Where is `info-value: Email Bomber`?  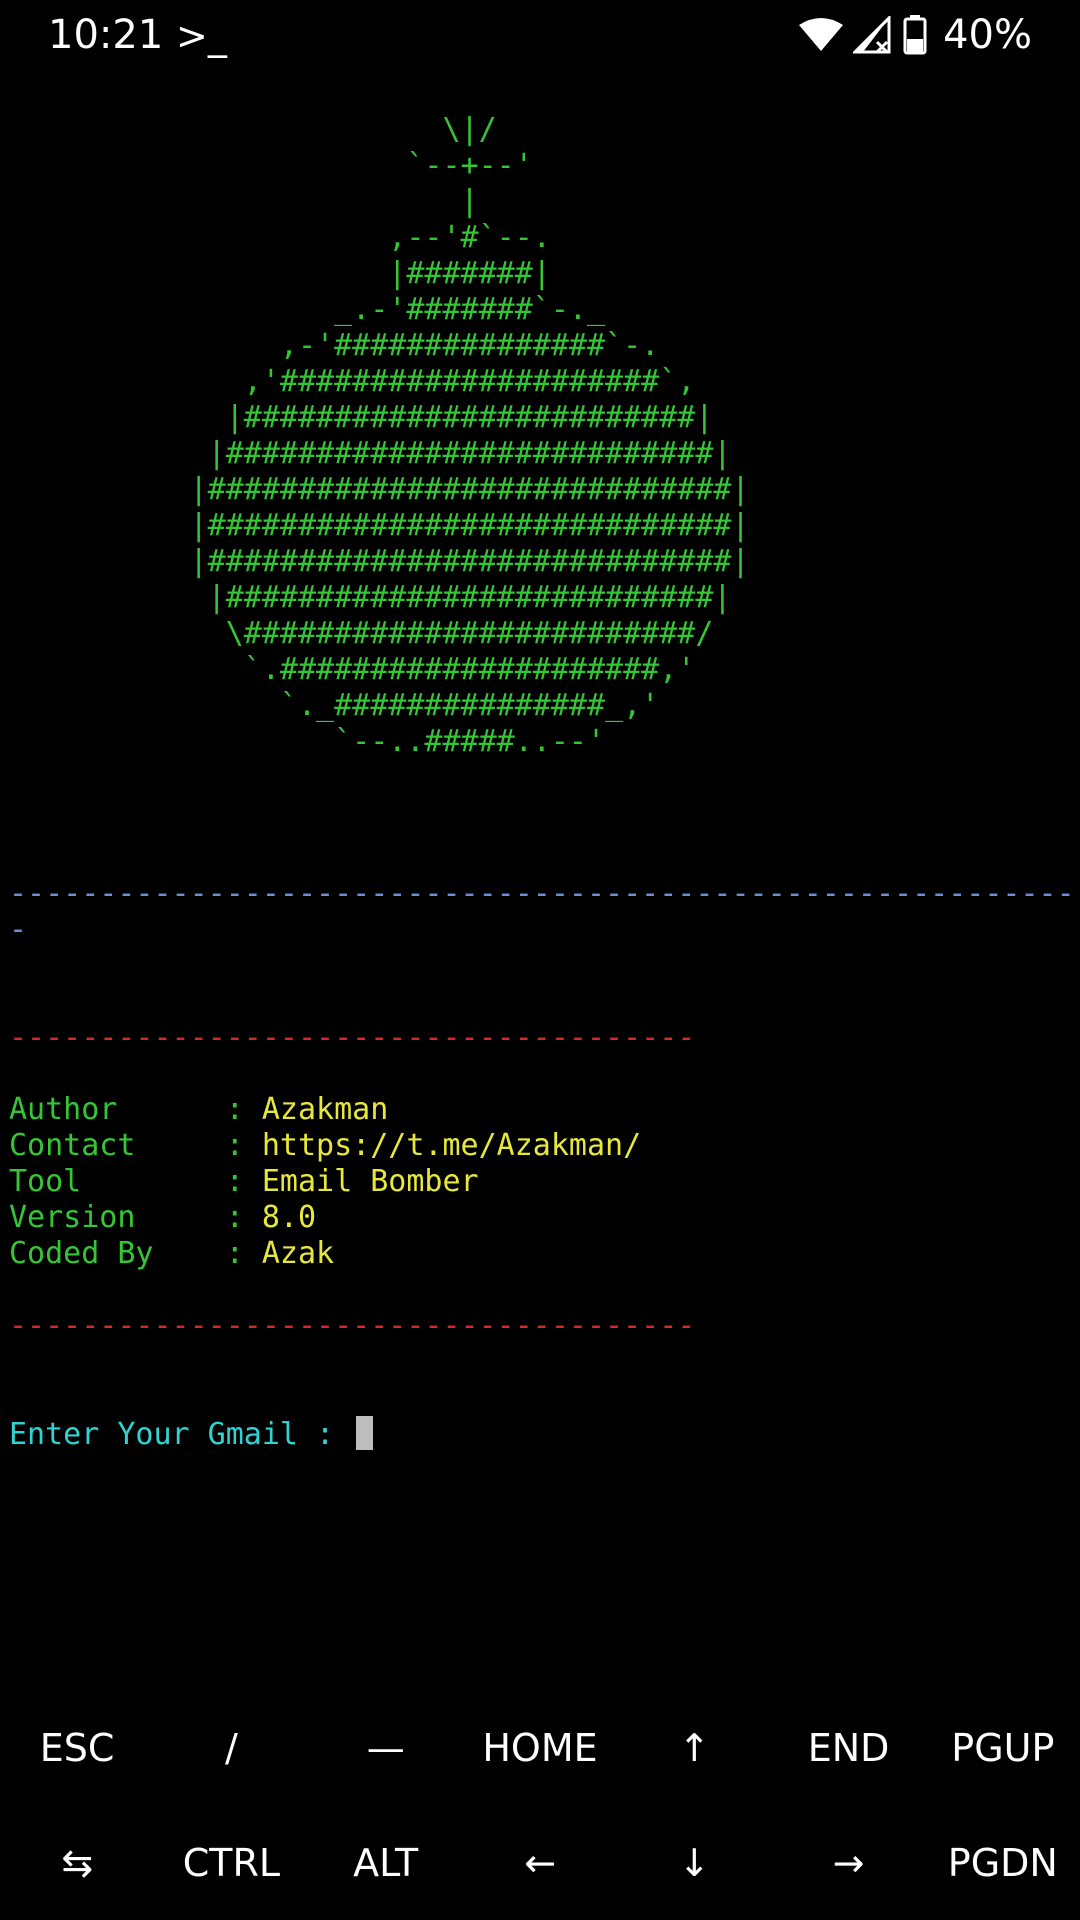
info-value: Email Bomber is located at coordinates (370, 1181).